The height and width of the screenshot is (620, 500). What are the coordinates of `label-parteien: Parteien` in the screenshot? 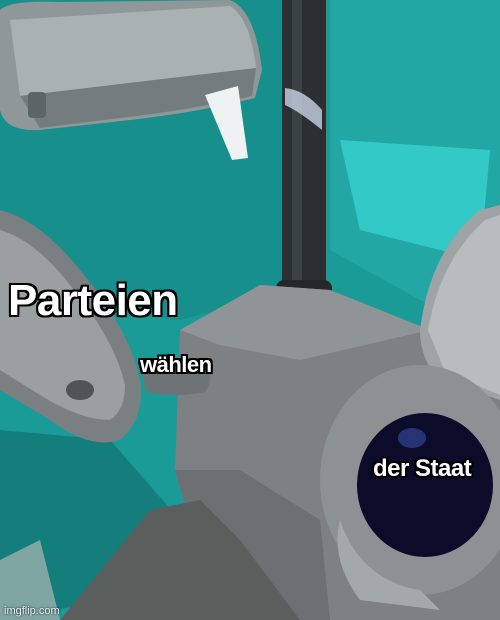 It's located at (93, 300).